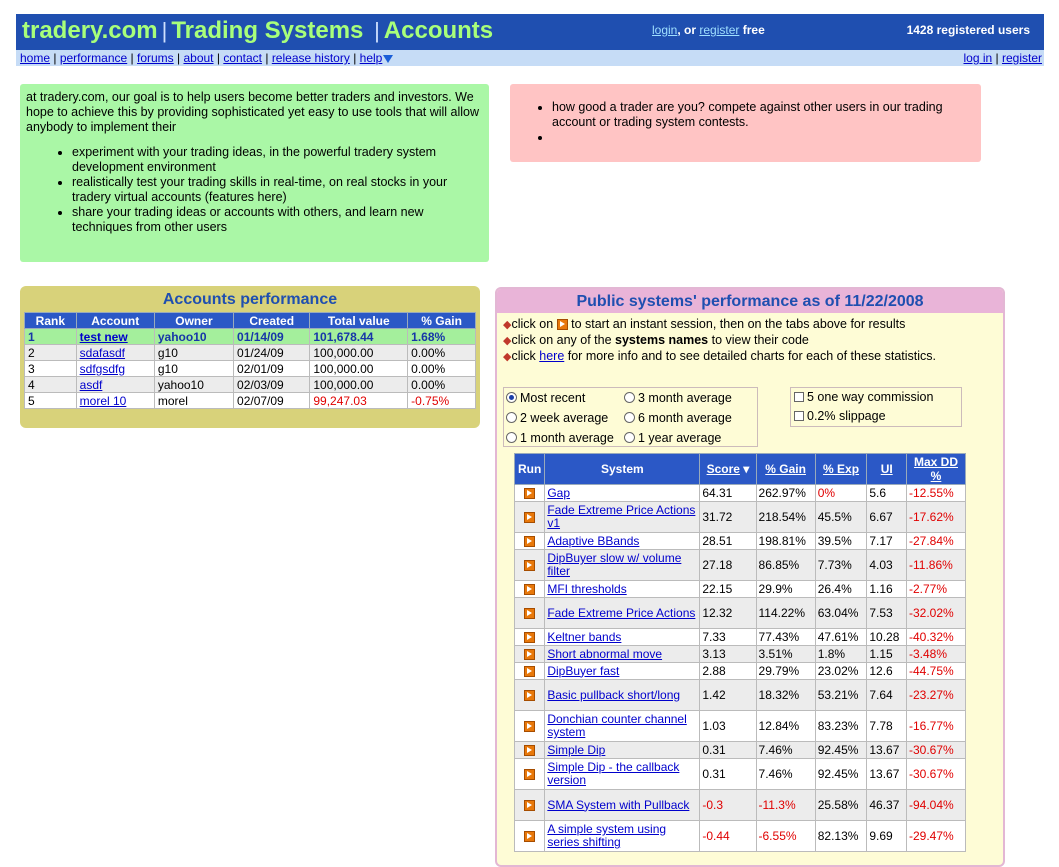  Describe the element at coordinates (104, 337) in the screenshot. I see `account-link: test new` at that location.